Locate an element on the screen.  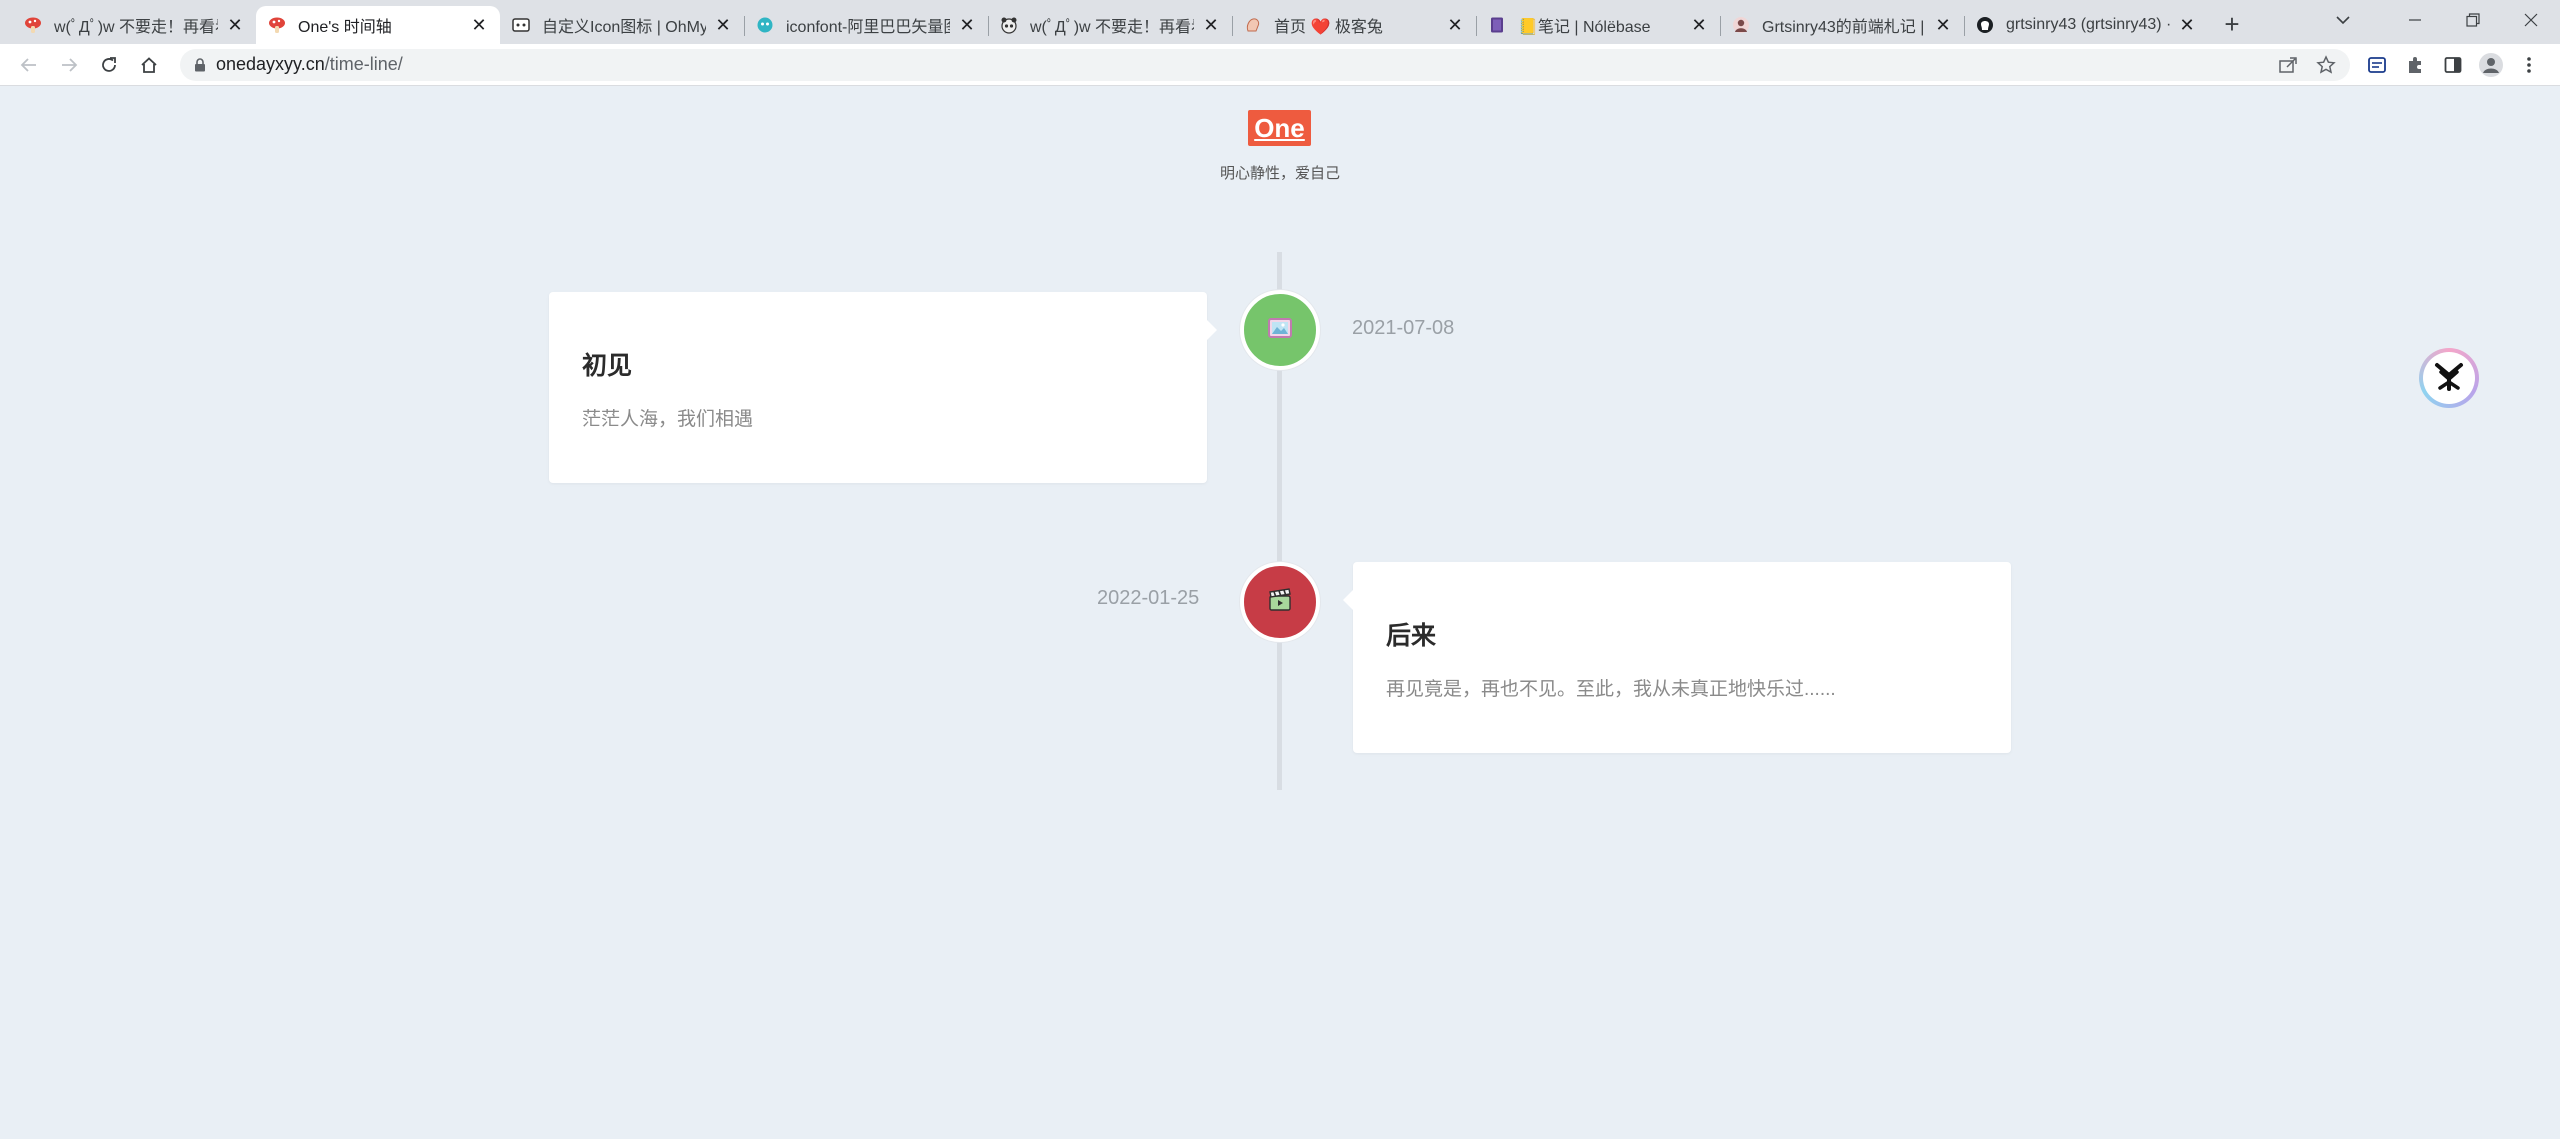
tab-3: 自定义Icon图标 | OhMyLive2D ✕ is located at coordinates (622, 25).